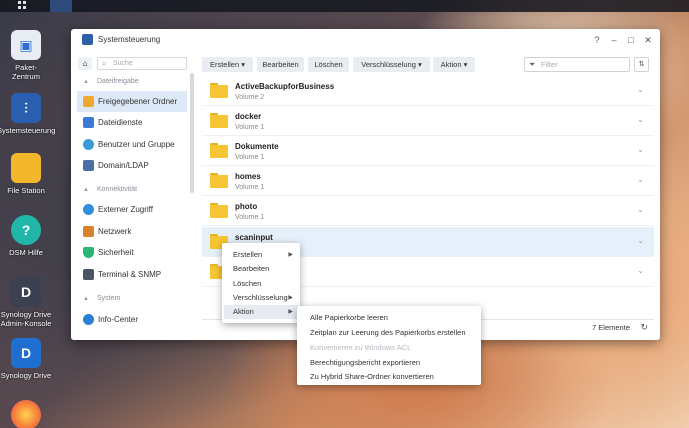  What do you see at coordinates (88, 144) in the screenshot?
I see `users-icon` at bounding box center [88, 144].